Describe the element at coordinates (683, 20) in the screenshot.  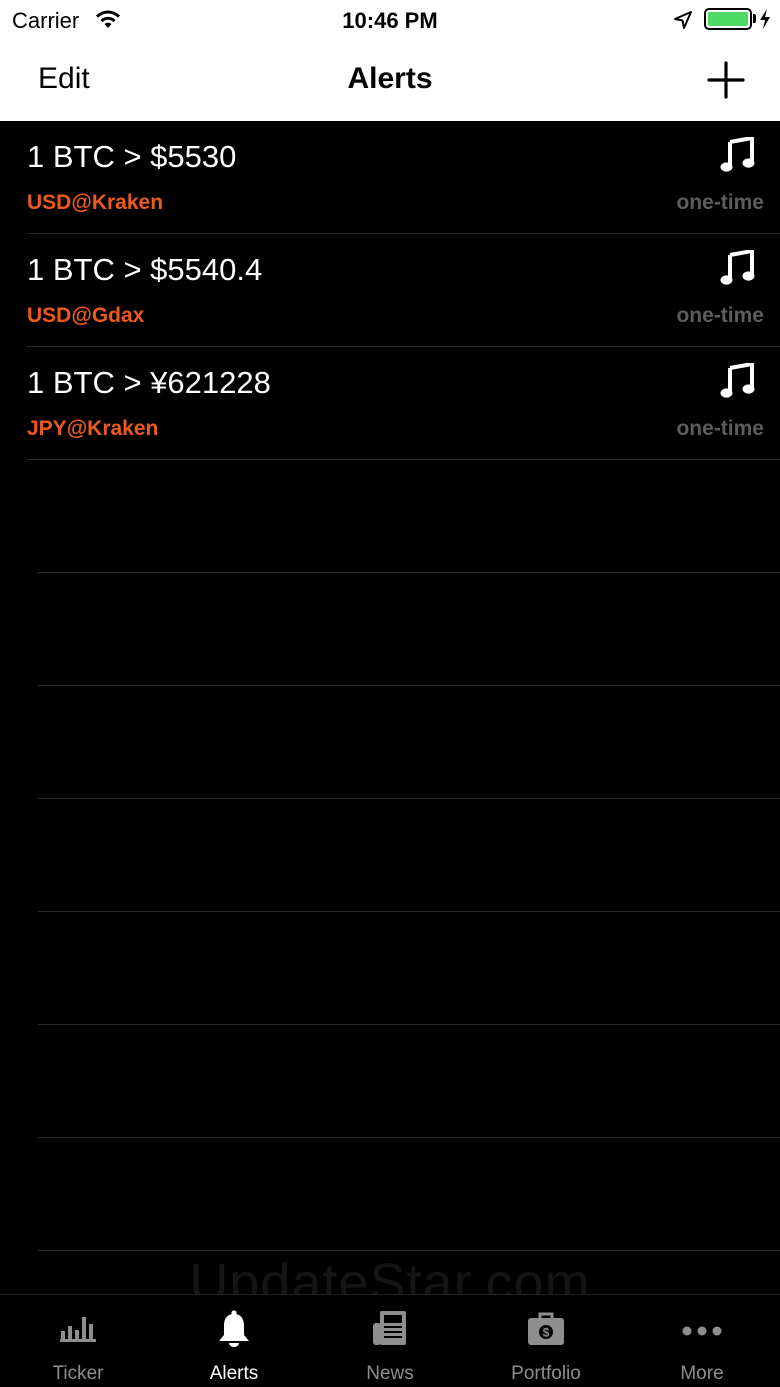
I see `location-arrow-icon` at that location.